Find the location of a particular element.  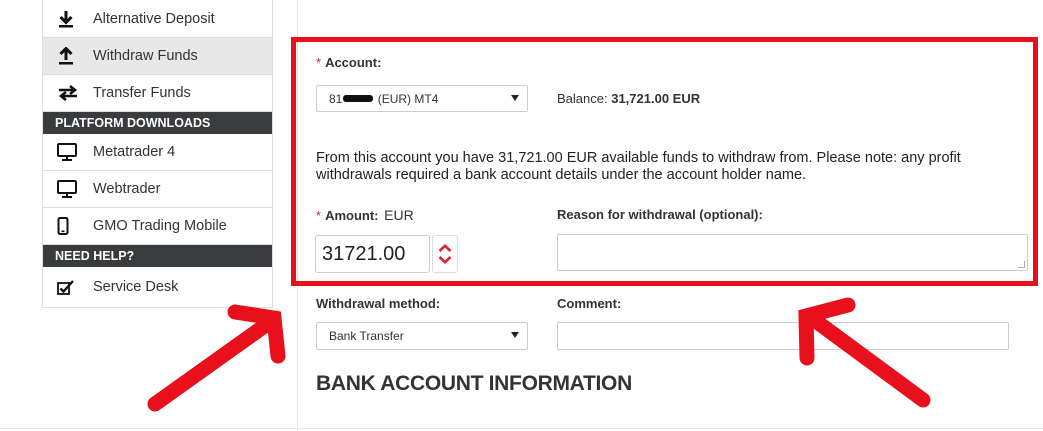

reason-label: Reason for withdrawal (optional): is located at coordinates (660, 214).